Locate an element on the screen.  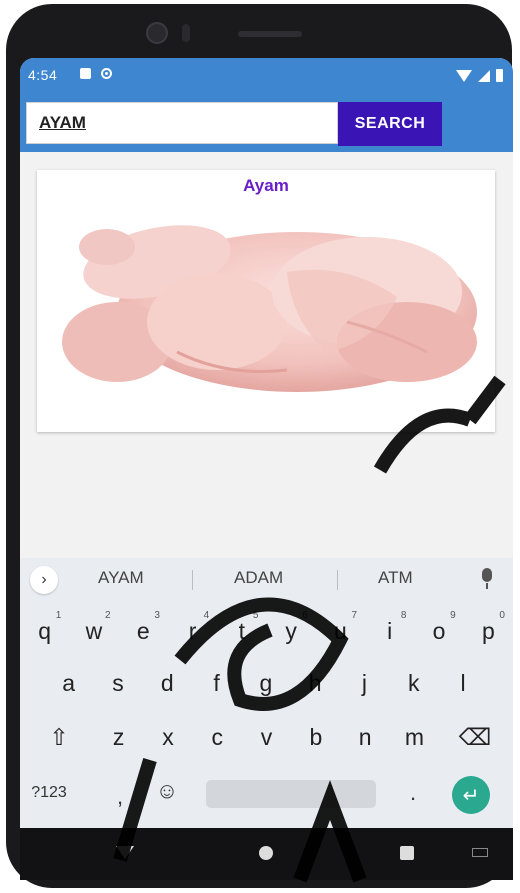
key-label: w is located at coordinates (94, 630).